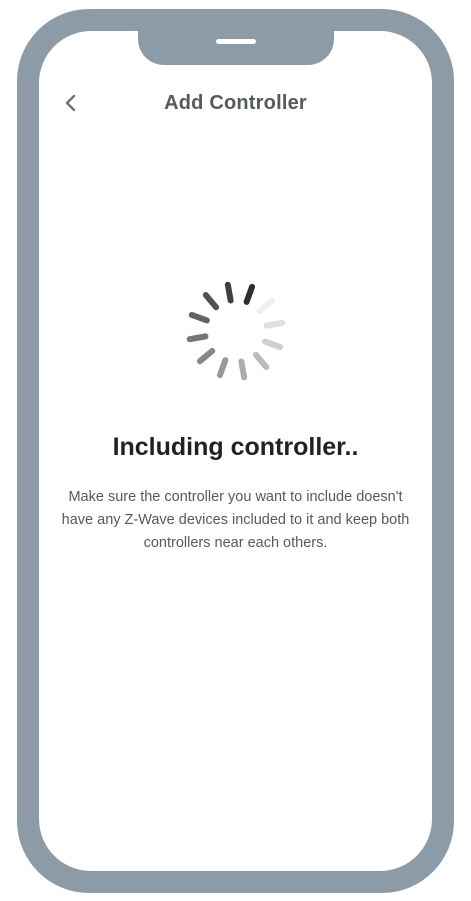 Image resolution: width=471 pixels, height=901 pixels. I want to click on status-title: Including controller.., so click(235, 447).